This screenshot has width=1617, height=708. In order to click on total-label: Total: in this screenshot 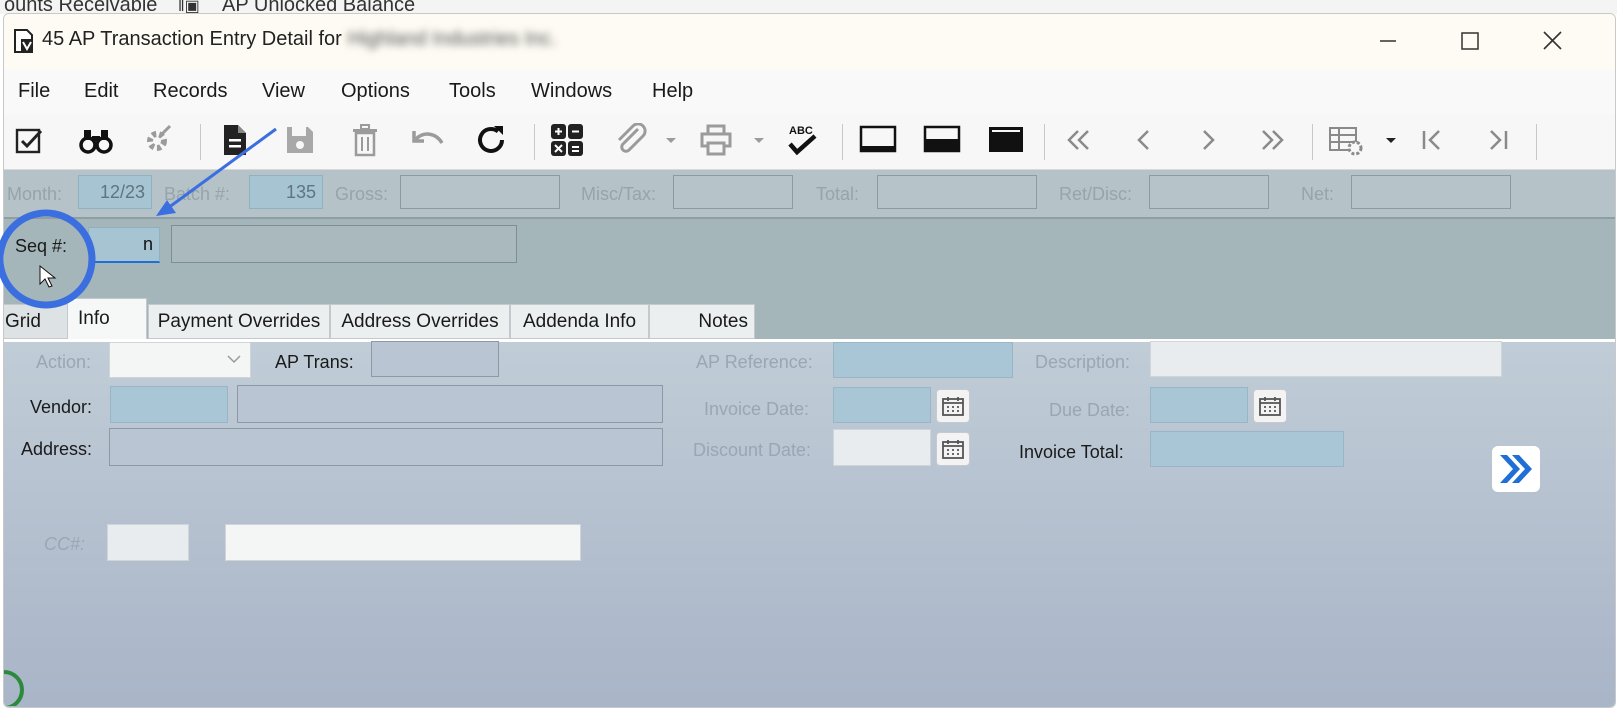, I will do `click(838, 194)`.